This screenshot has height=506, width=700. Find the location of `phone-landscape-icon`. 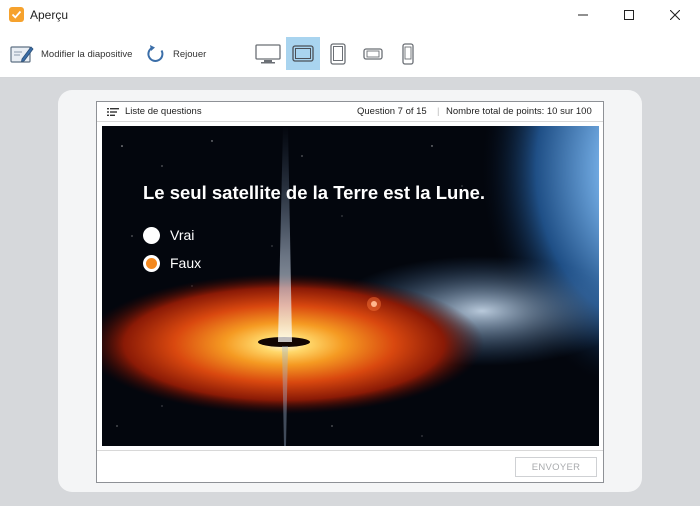

phone-landscape-icon is located at coordinates (373, 53).